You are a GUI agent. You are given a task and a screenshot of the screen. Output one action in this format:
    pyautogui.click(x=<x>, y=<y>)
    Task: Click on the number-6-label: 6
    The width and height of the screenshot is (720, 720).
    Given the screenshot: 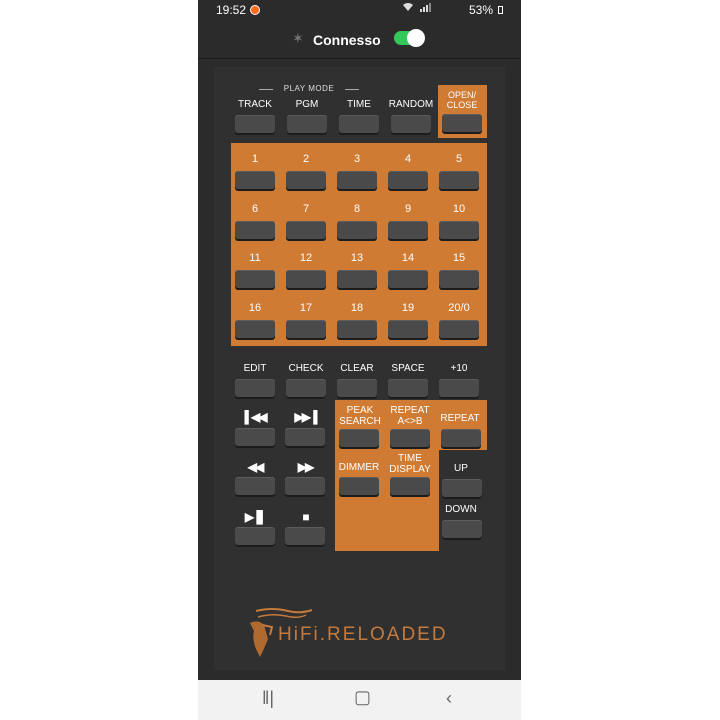 What is the action you would take?
    pyautogui.click(x=255, y=209)
    